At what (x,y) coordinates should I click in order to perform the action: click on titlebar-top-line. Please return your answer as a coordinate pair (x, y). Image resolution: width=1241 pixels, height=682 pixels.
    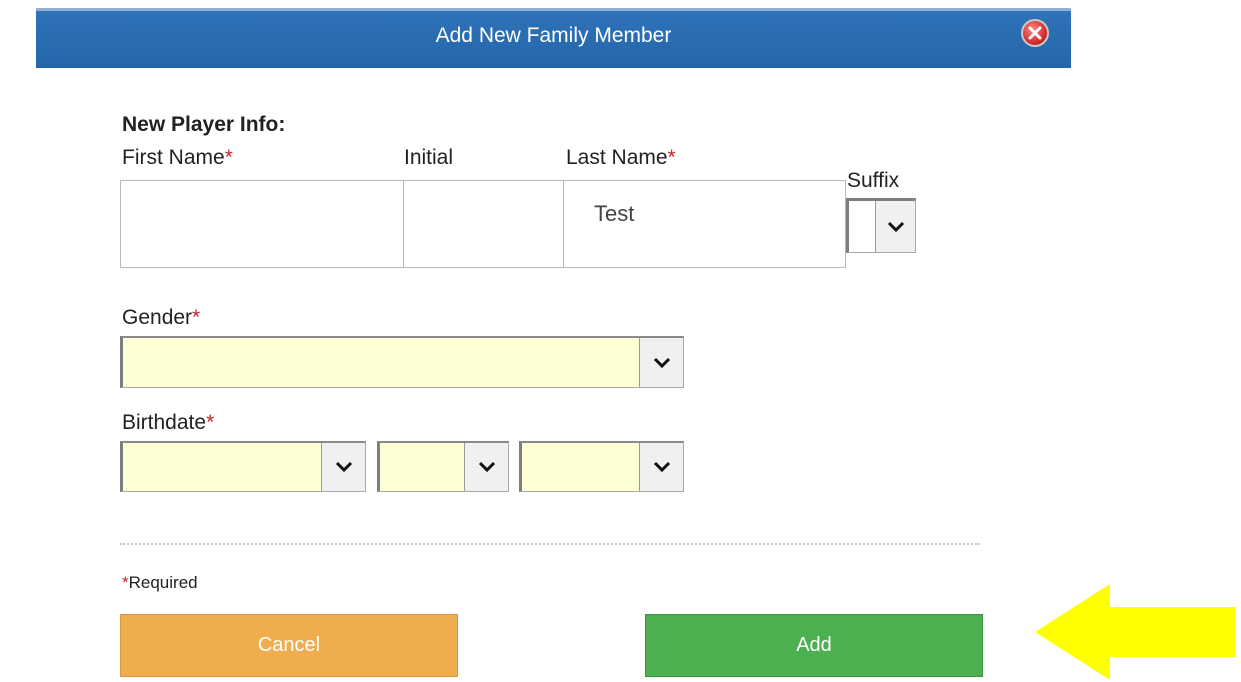
    Looking at the image, I should click on (553, 9).